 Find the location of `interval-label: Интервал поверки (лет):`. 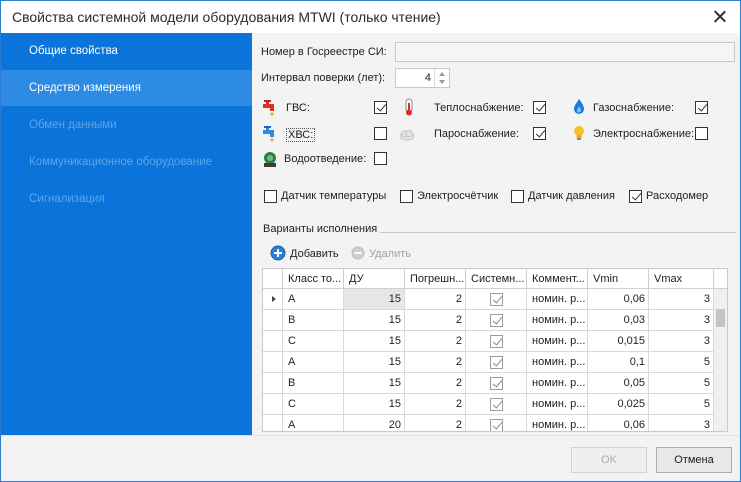

interval-label: Интервал поверки (лет): is located at coordinates (323, 78).